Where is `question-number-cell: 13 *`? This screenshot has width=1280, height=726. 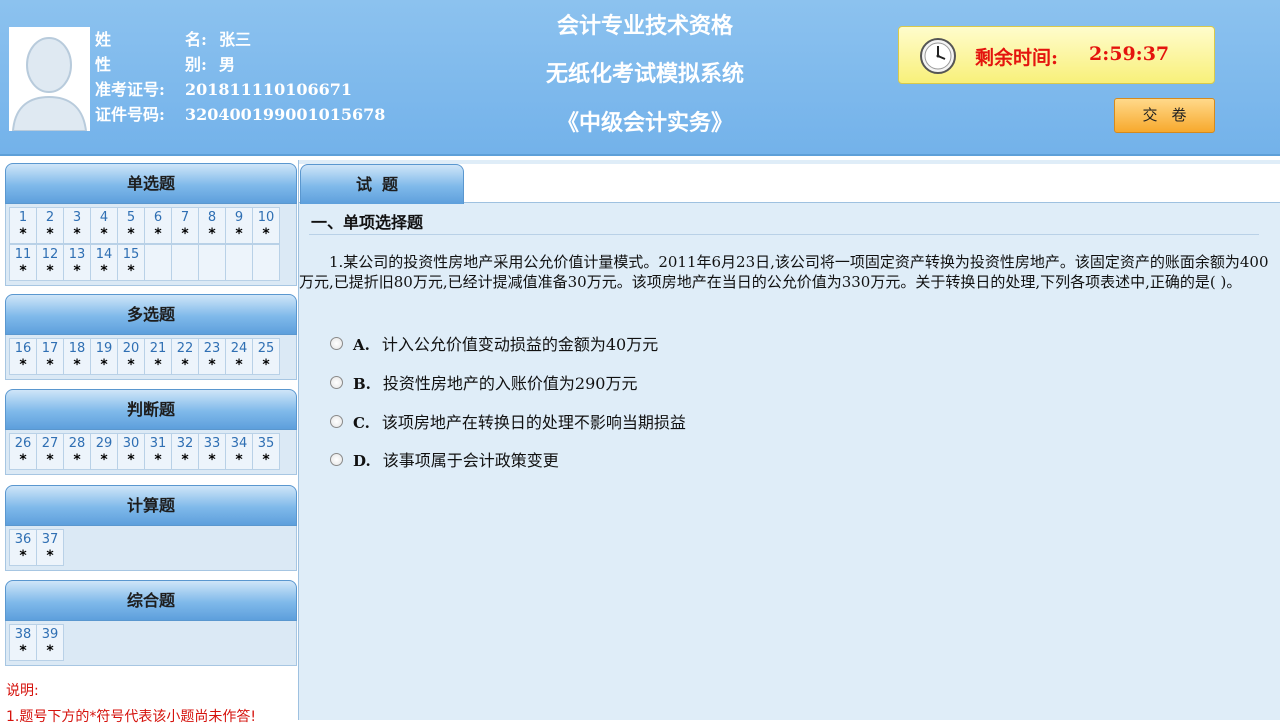
question-number-cell: 13 * is located at coordinates (77, 262).